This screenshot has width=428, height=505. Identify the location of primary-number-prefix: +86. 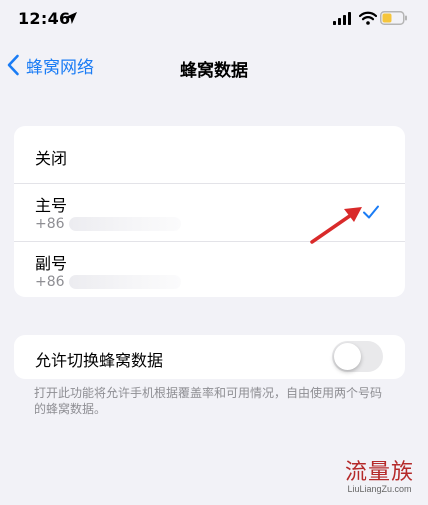
(50, 224).